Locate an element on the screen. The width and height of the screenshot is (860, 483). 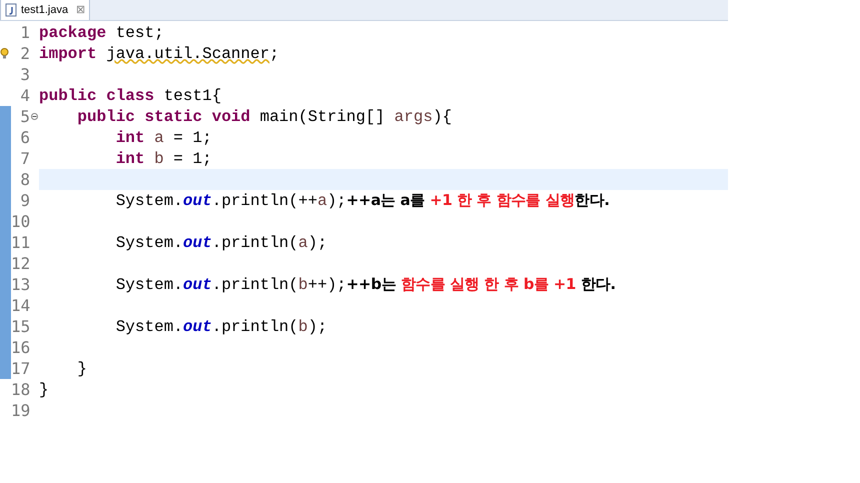
line-number: 14 is located at coordinates (20, 306).